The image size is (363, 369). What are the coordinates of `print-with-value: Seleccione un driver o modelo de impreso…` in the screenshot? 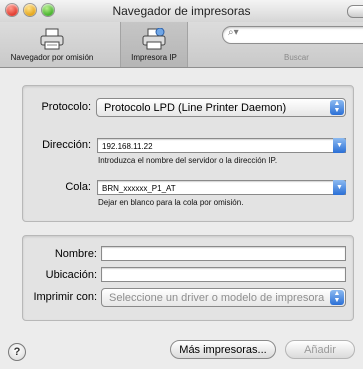 It's located at (217, 298).